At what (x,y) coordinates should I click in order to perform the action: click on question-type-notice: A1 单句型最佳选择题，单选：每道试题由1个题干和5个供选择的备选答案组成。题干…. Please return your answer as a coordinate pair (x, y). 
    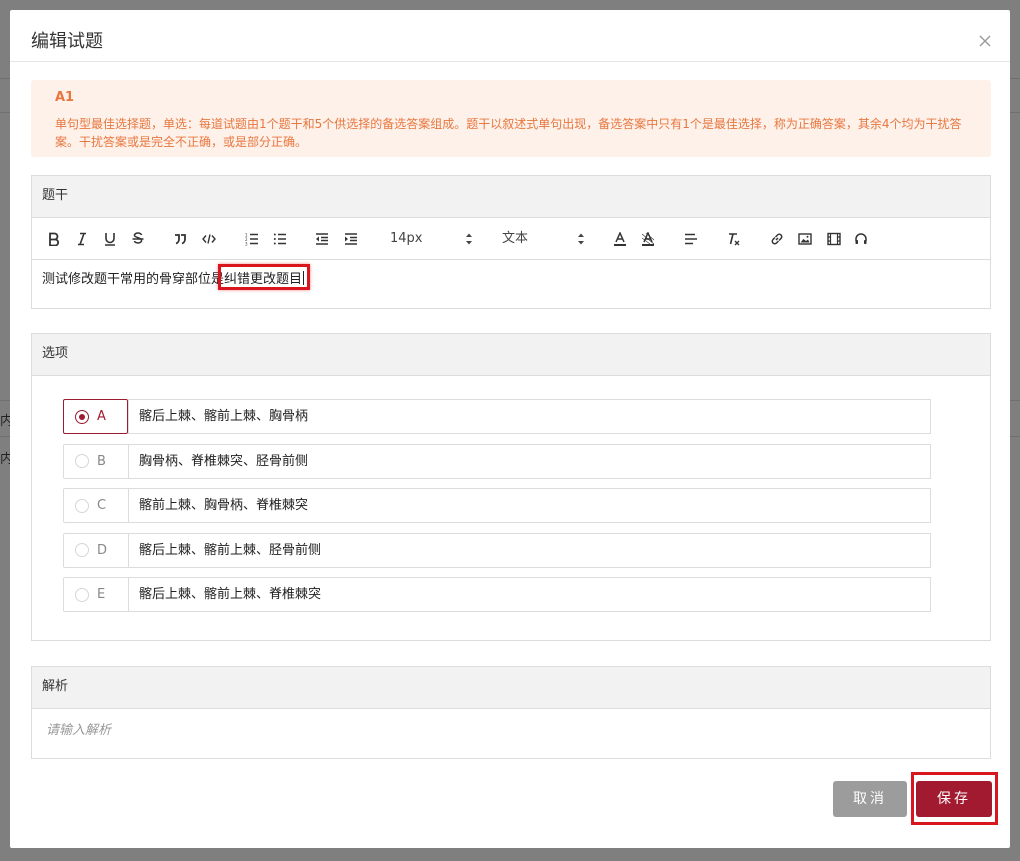
    Looking at the image, I should click on (511, 118).